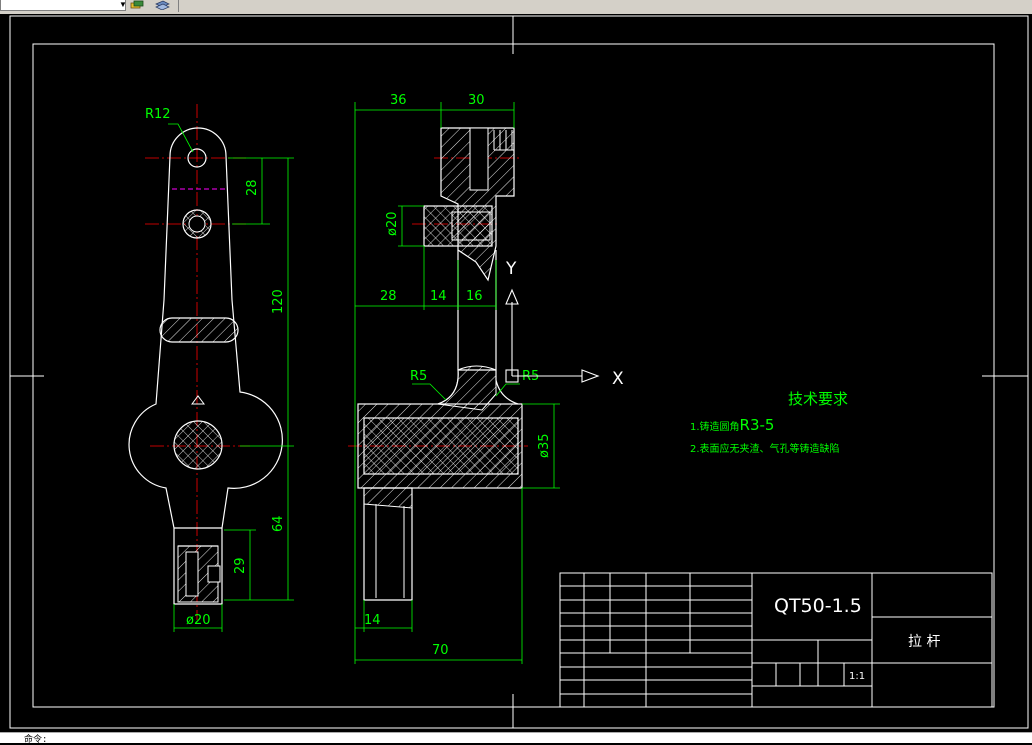  Describe the element at coordinates (924, 642) in the screenshot. I see `title-part-name: 拉 杆` at that location.